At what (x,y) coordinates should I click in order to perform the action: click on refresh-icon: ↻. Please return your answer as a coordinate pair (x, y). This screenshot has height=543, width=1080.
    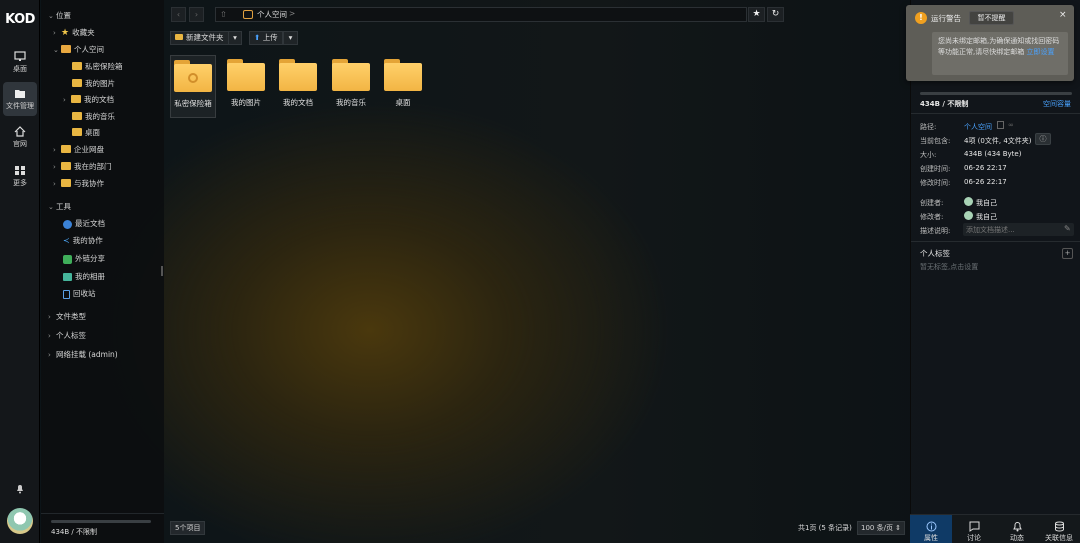
    Looking at the image, I should click on (775, 14).